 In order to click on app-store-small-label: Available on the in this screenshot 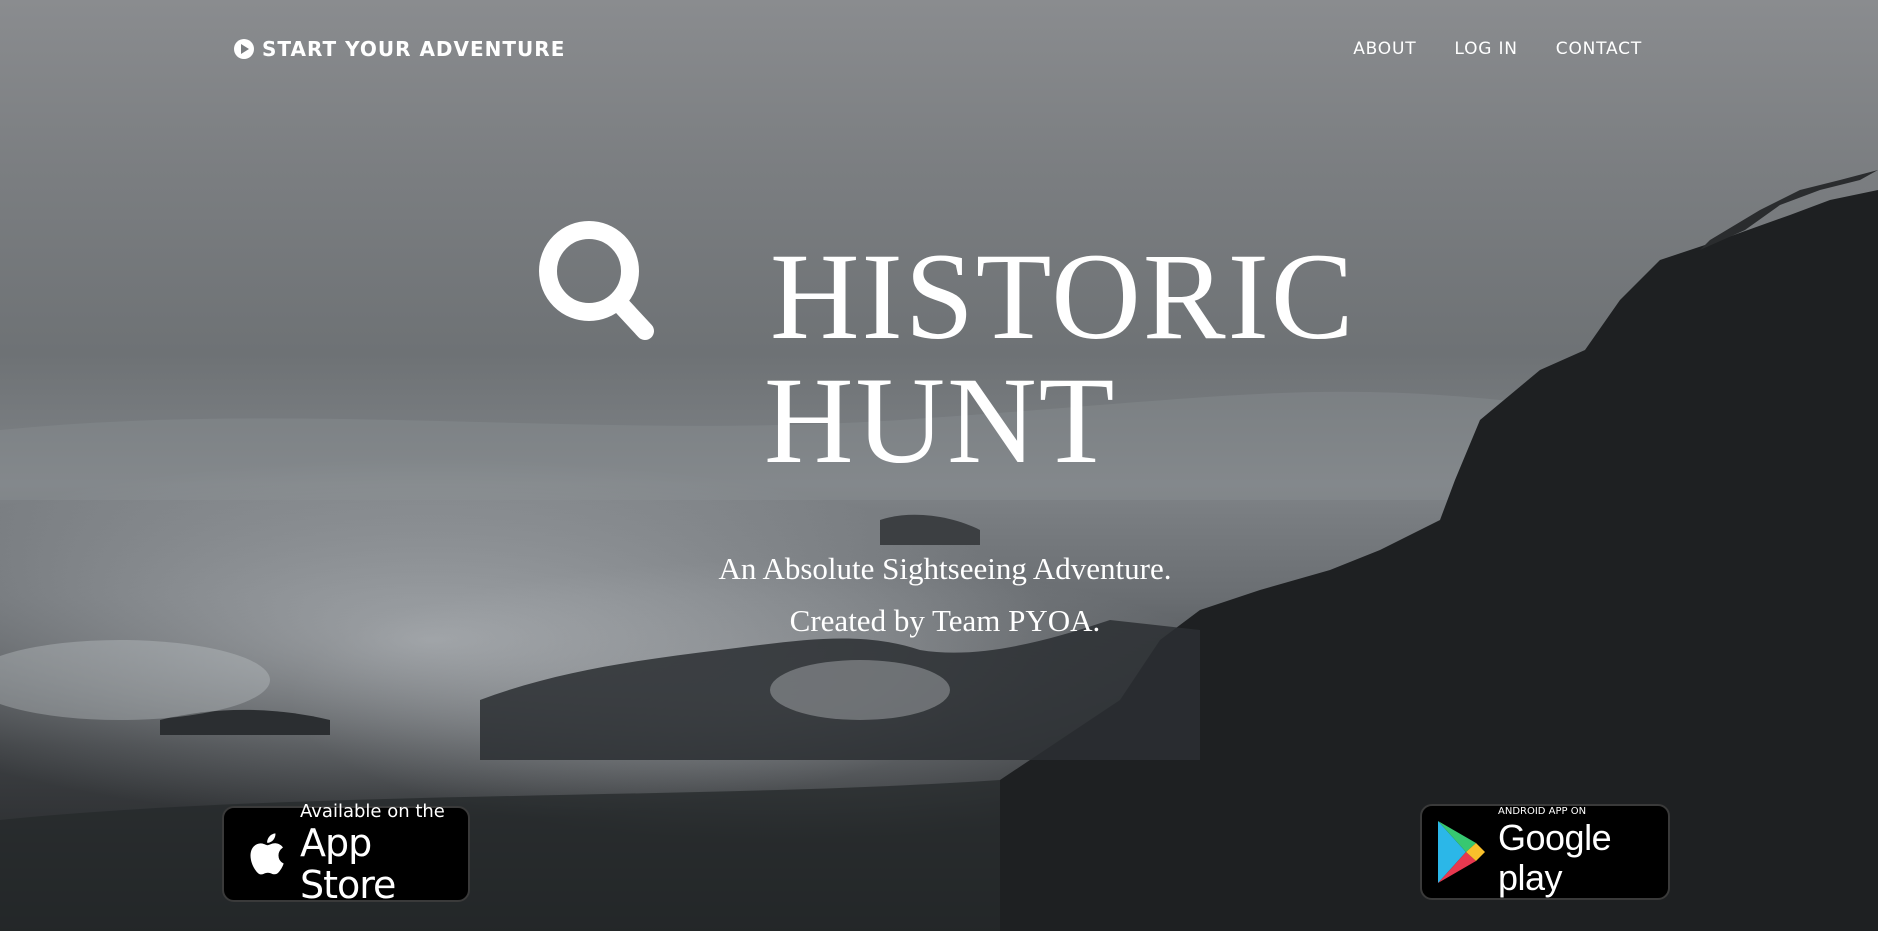, I will do `click(372, 811)`.